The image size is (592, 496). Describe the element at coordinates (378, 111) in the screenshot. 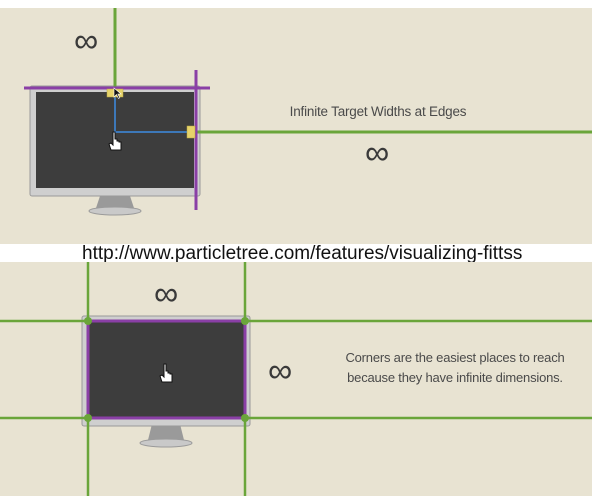

I see `edge-targets-title: Infinite Target Widths at Edges` at that location.